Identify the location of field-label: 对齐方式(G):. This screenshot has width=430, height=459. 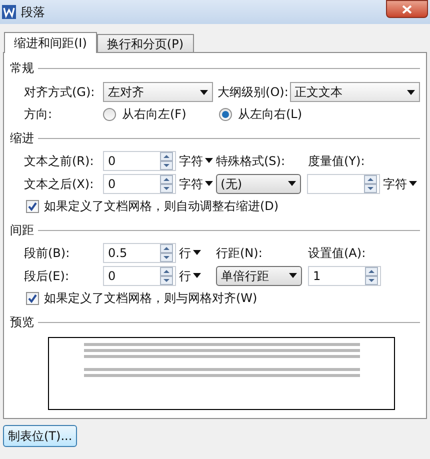
(60, 92).